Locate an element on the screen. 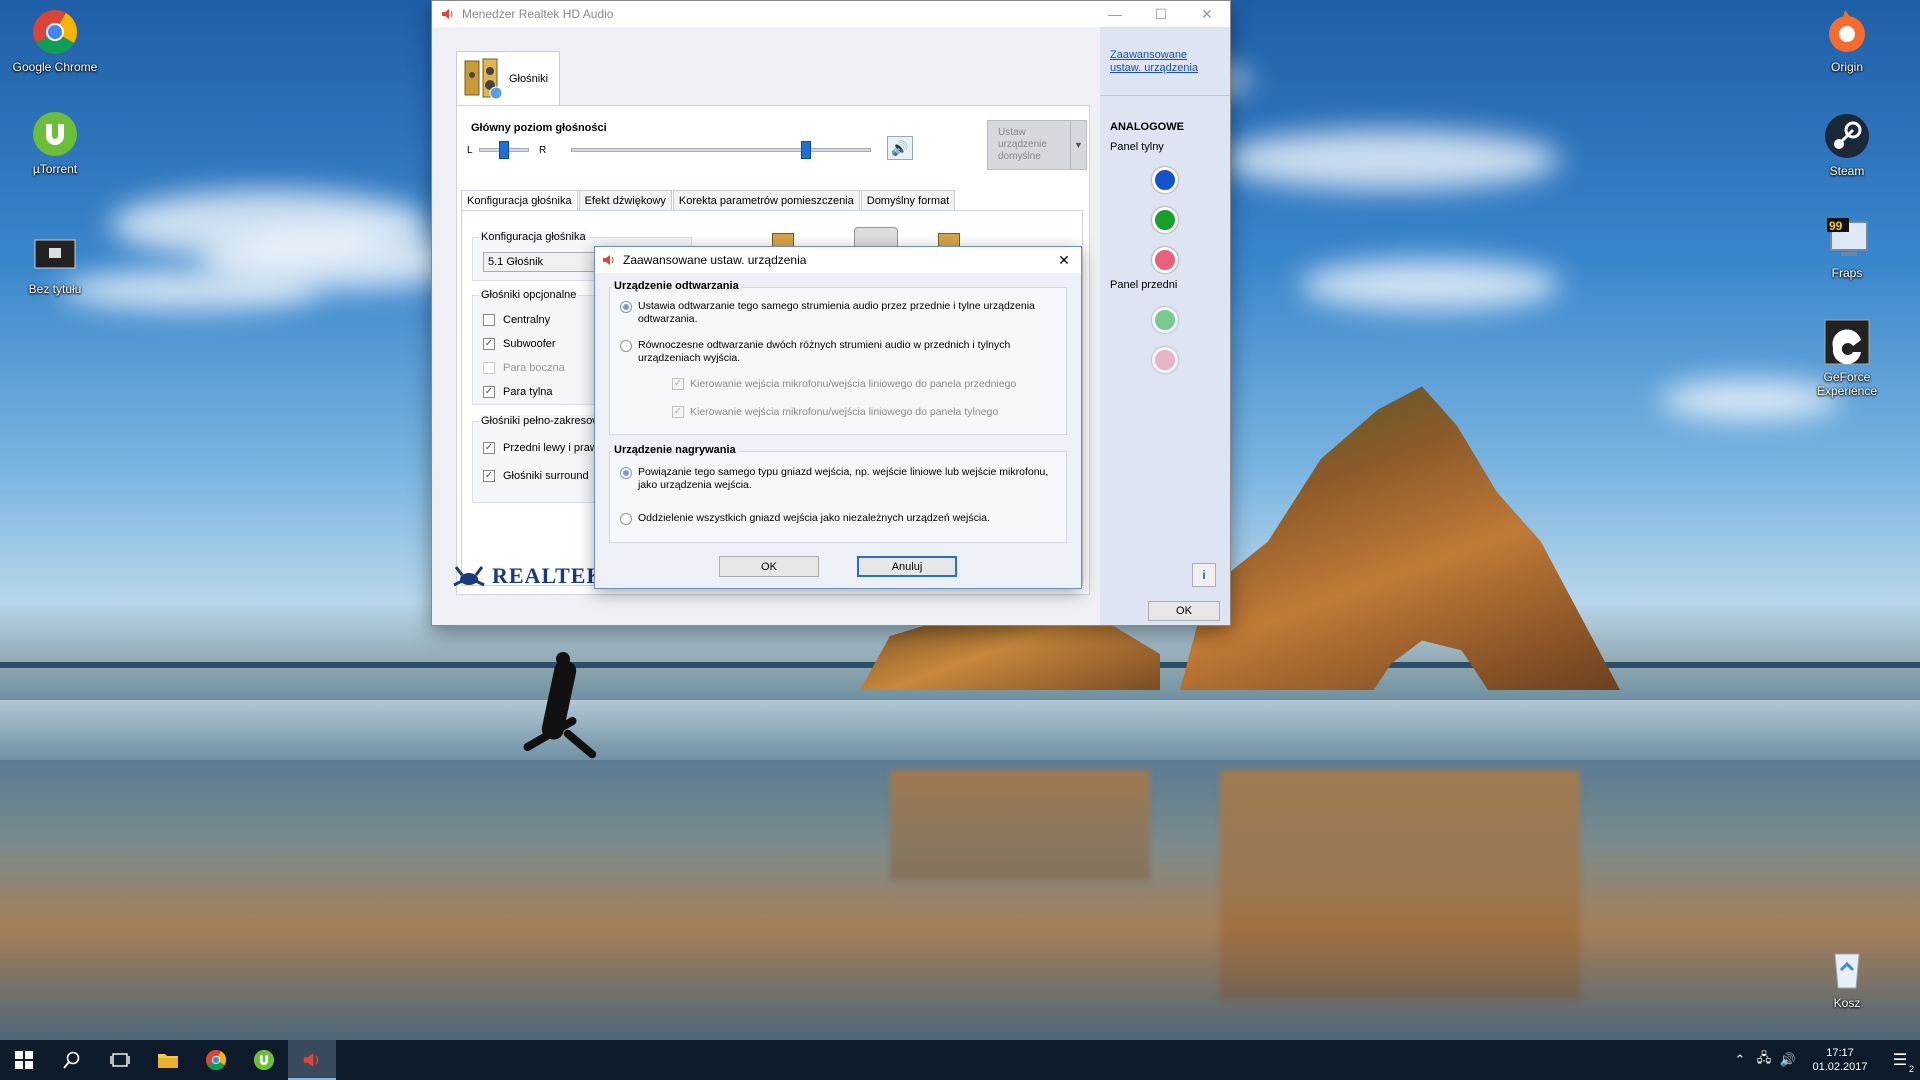 The image size is (1920, 1080). jack-rear-pink is located at coordinates (1165, 260).